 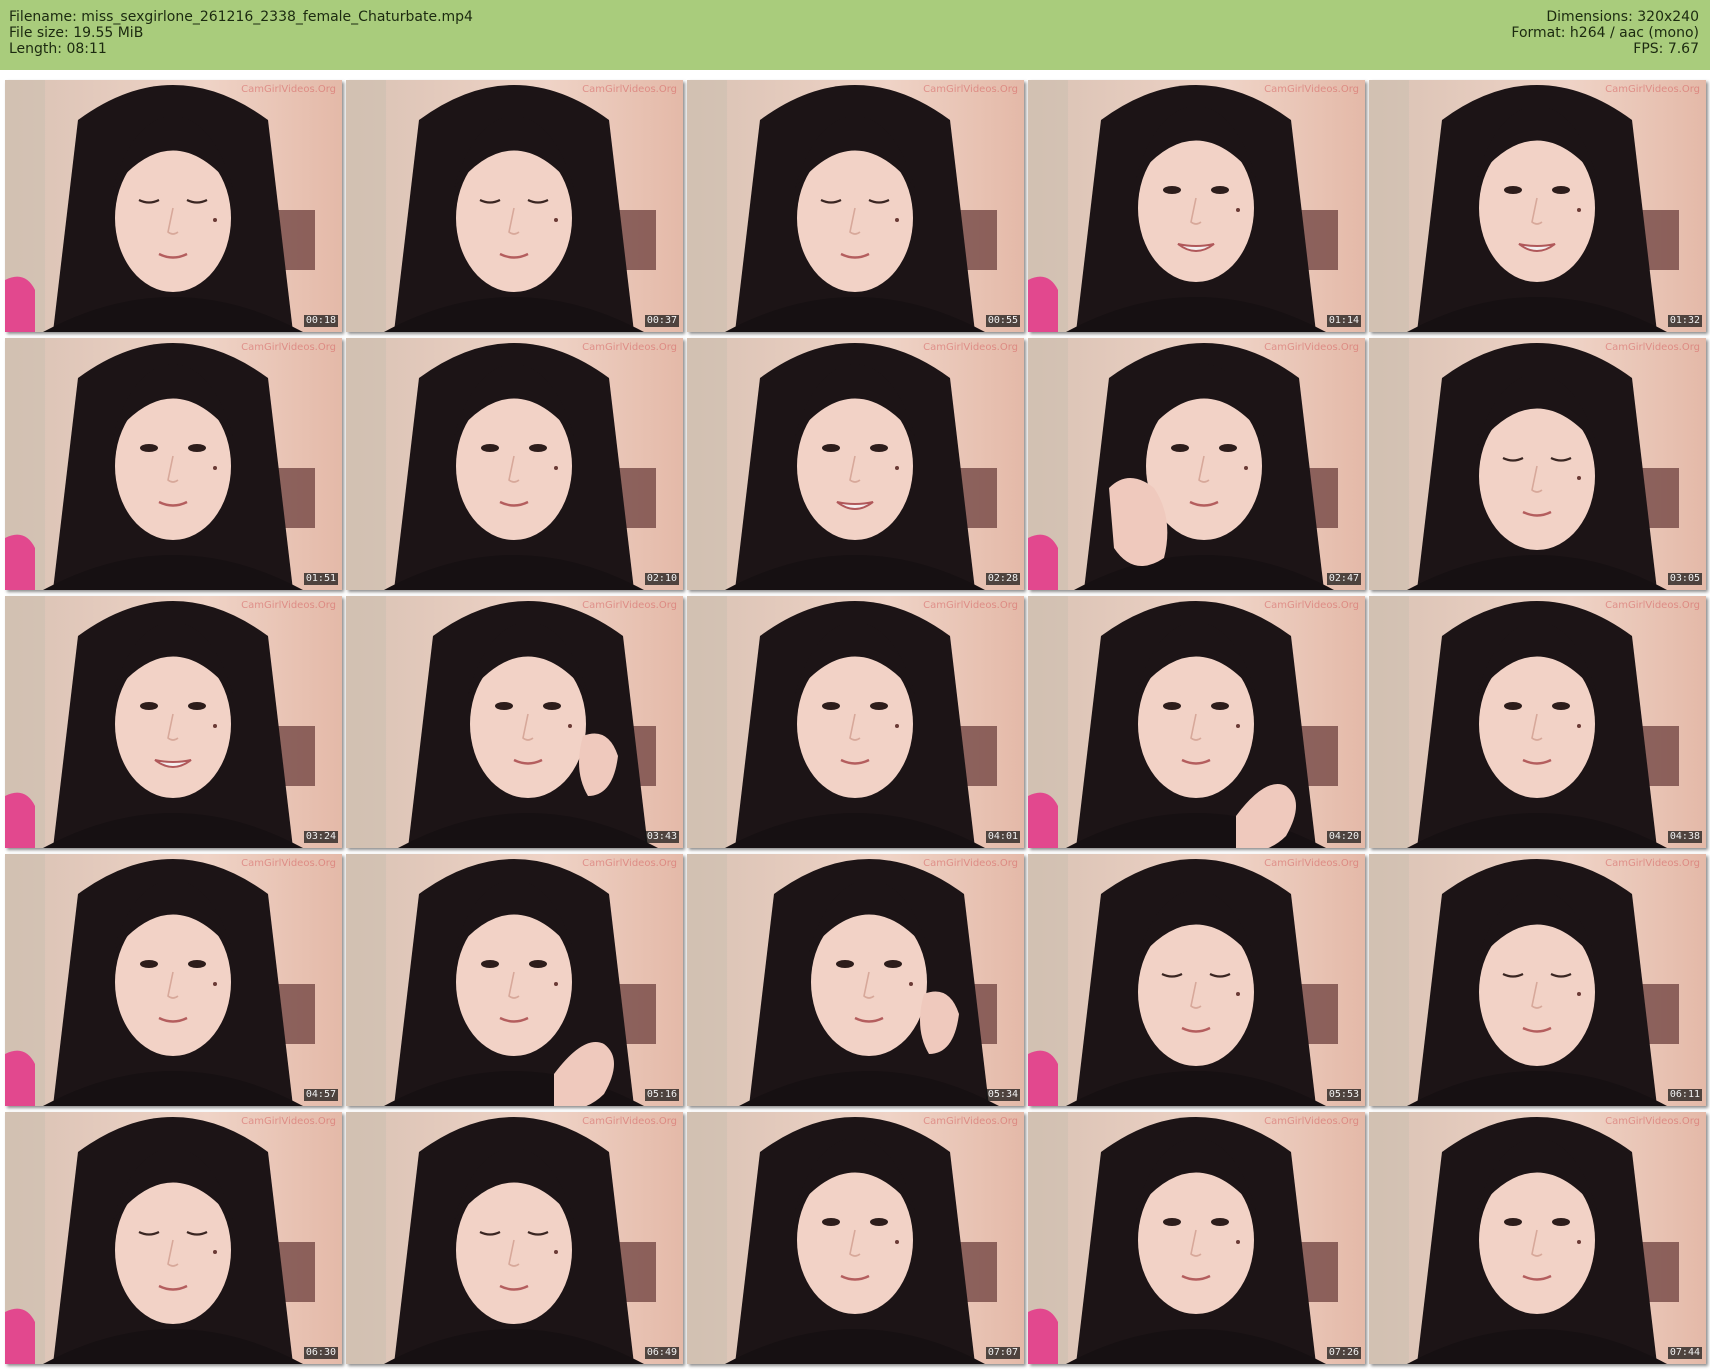 I want to click on timestamp-label: 05:34, so click(x=1002, y=1095).